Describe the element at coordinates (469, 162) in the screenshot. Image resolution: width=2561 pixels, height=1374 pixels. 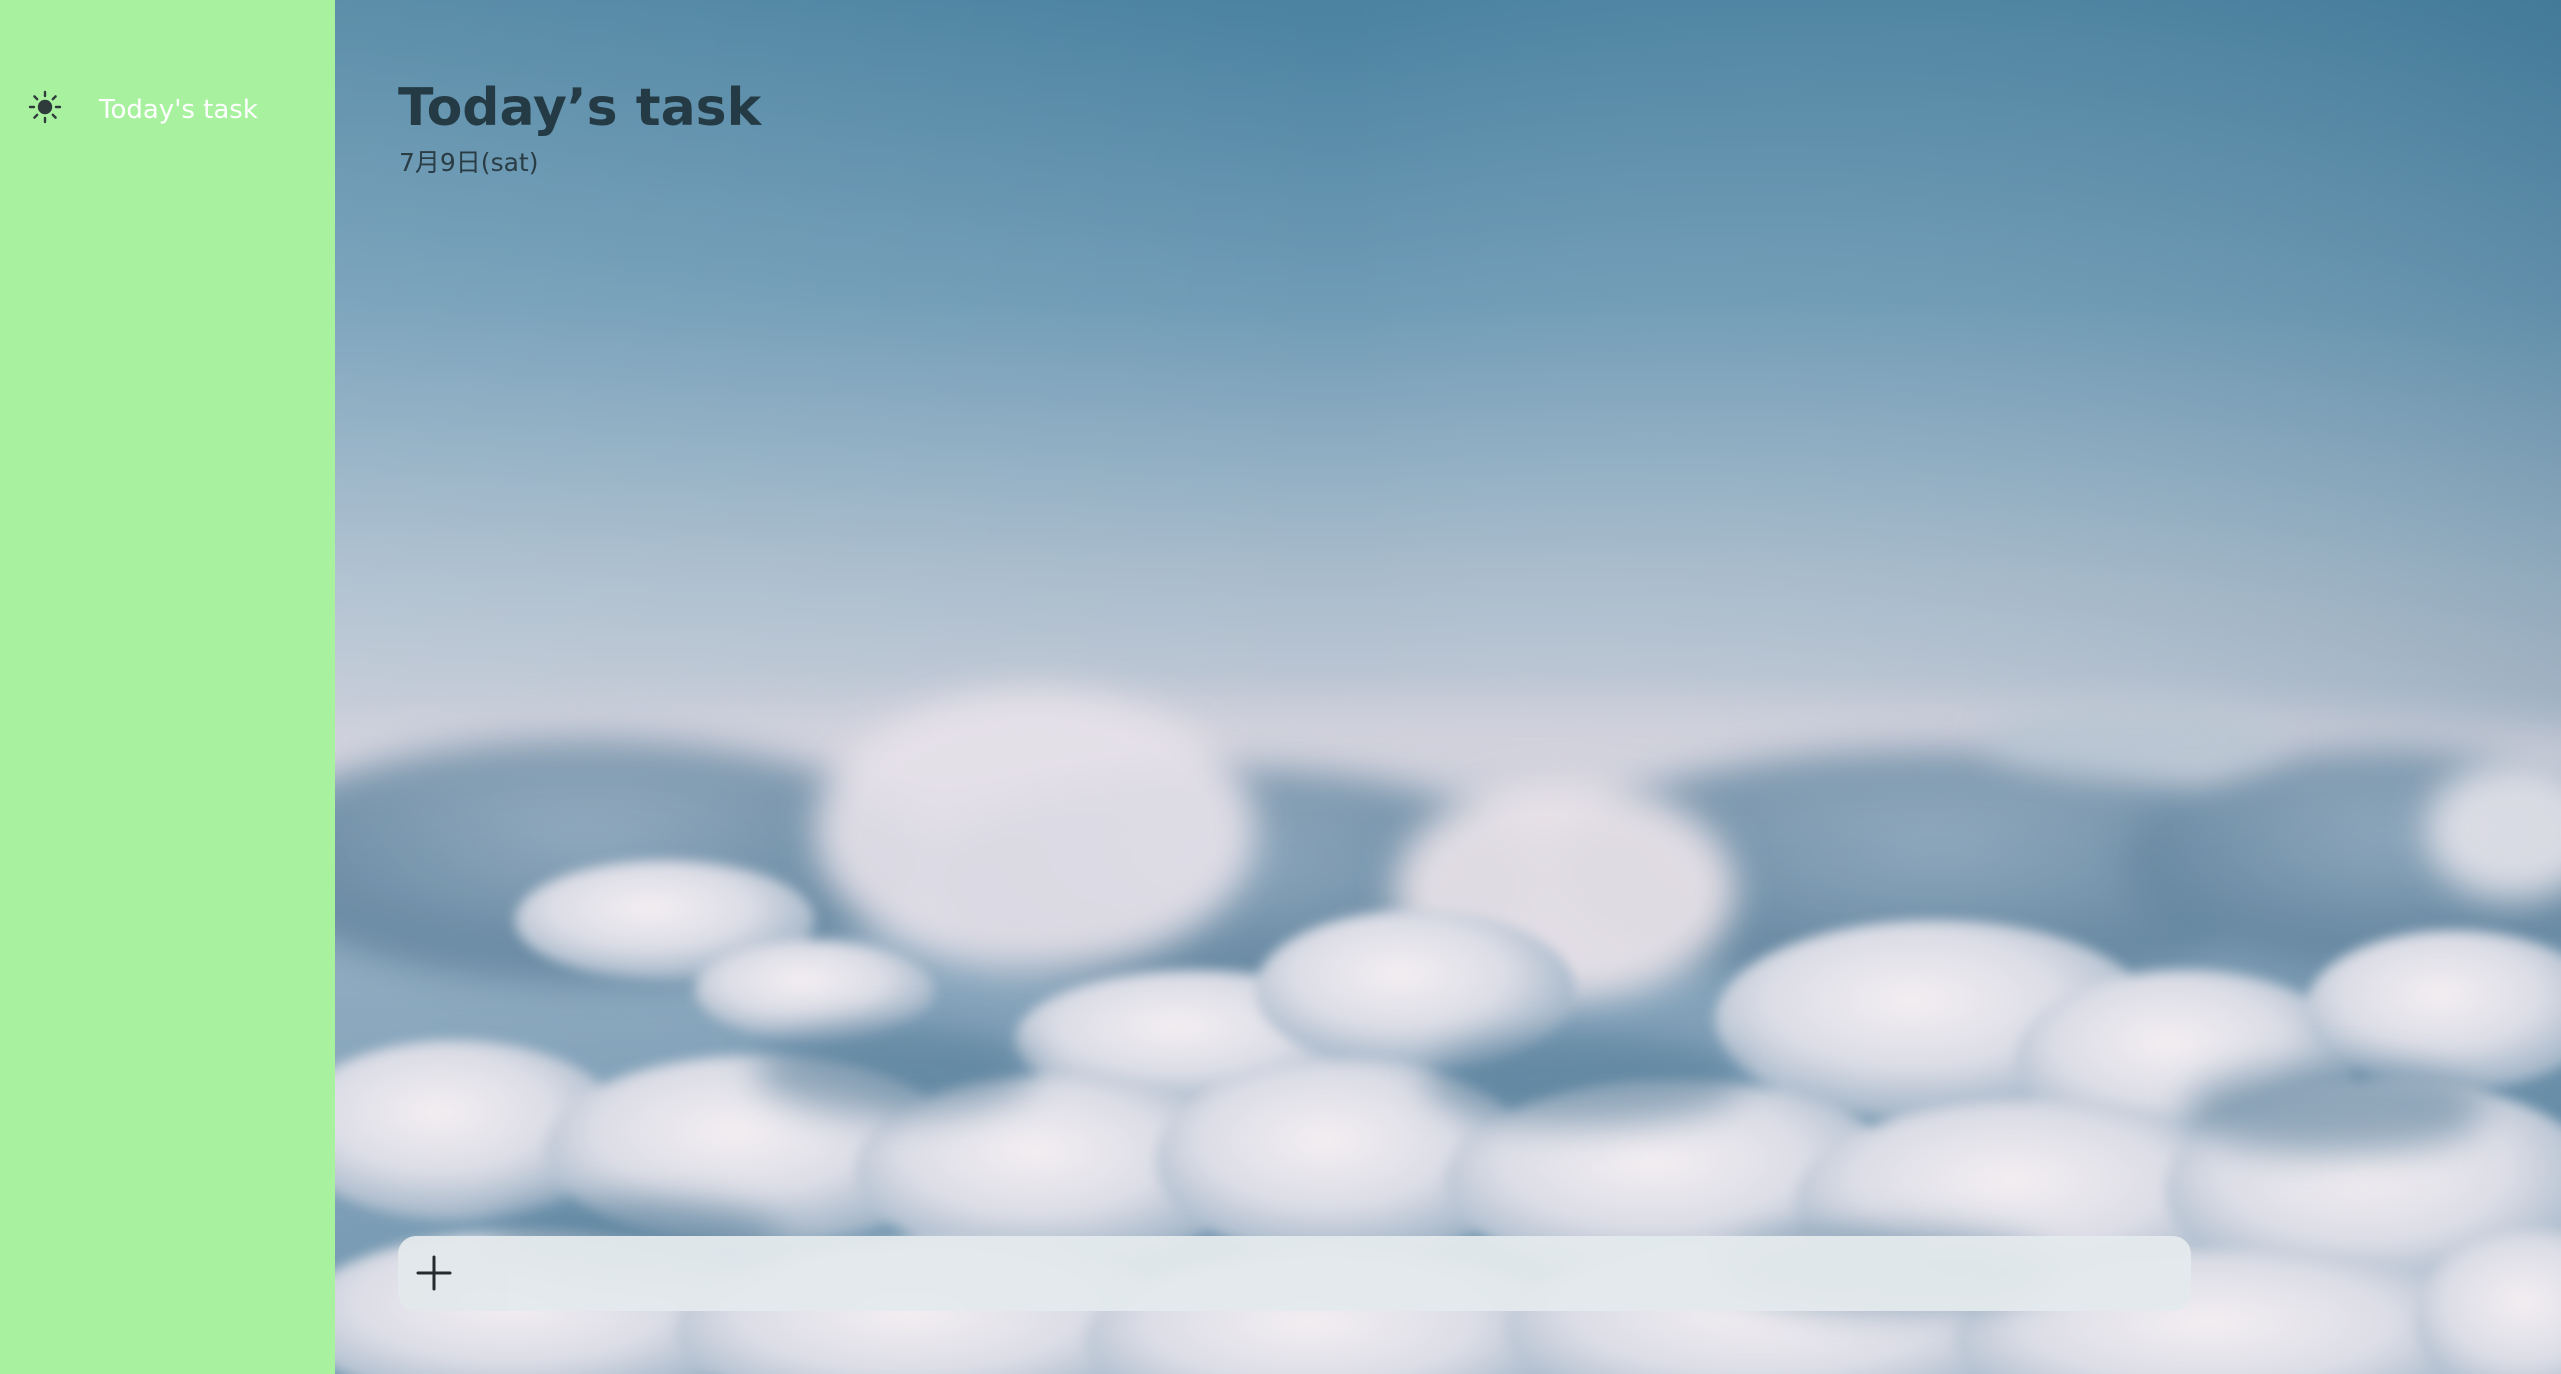
I see `page-date: 7月9日(sat)` at that location.